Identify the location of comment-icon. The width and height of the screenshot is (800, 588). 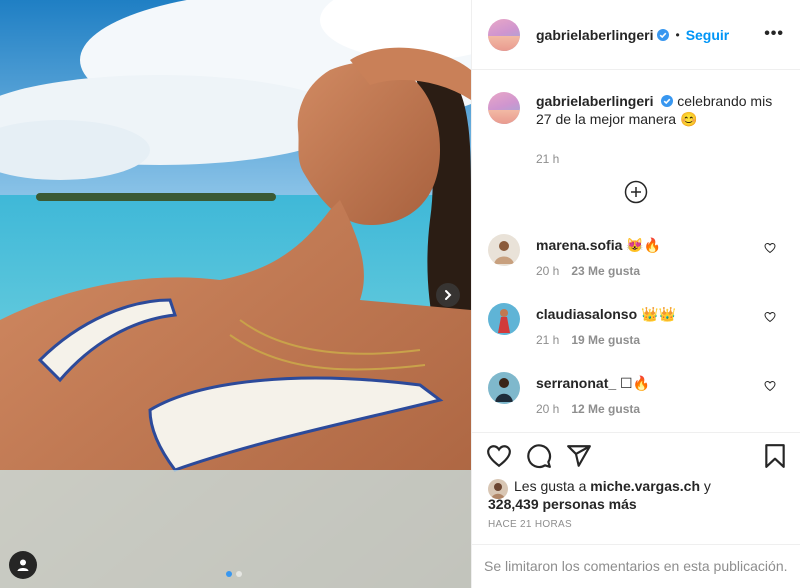
(539, 456).